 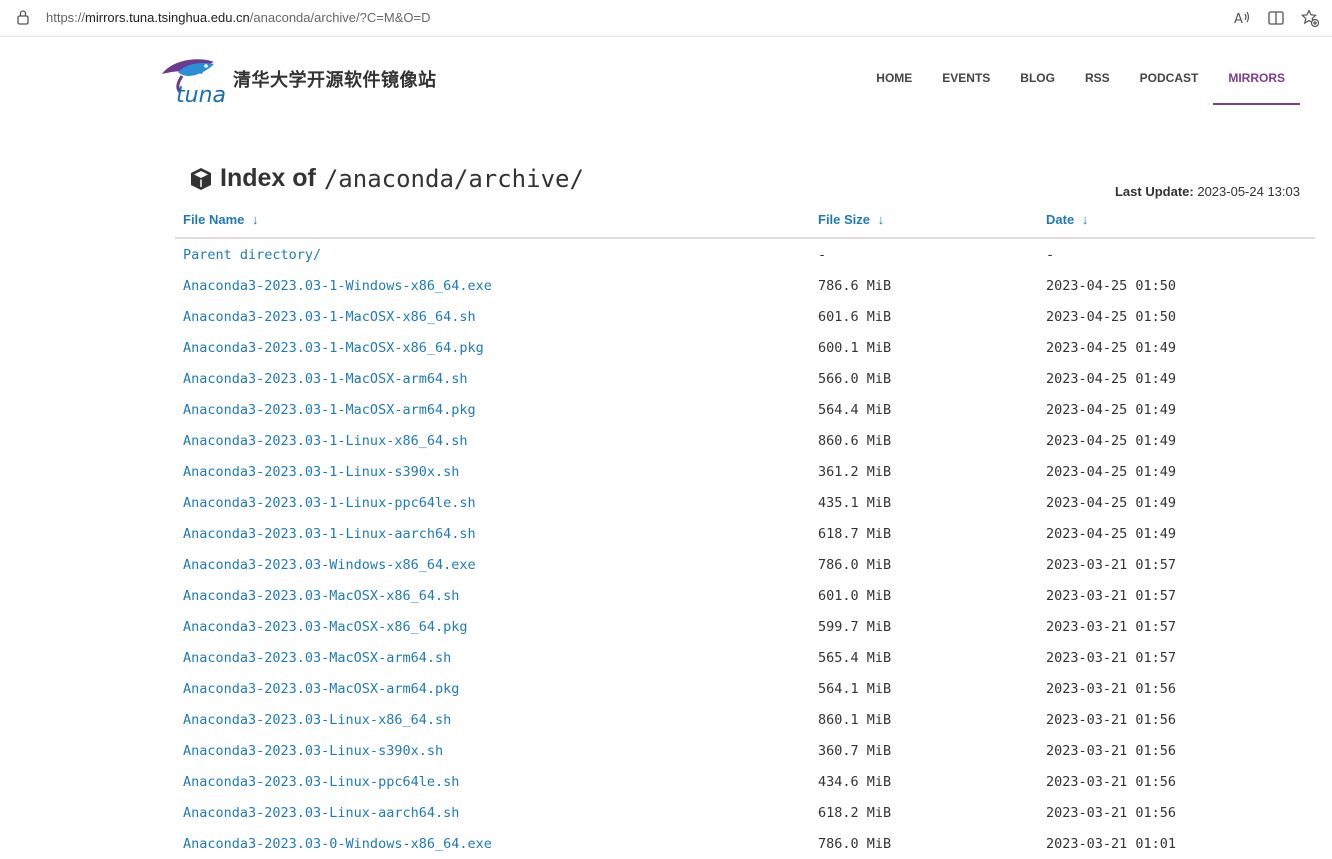 What do you see at coordinates (453, 178) in the screenshot?
I see `title-path: /anaconda/archive/` at bounding box center [453, 178].